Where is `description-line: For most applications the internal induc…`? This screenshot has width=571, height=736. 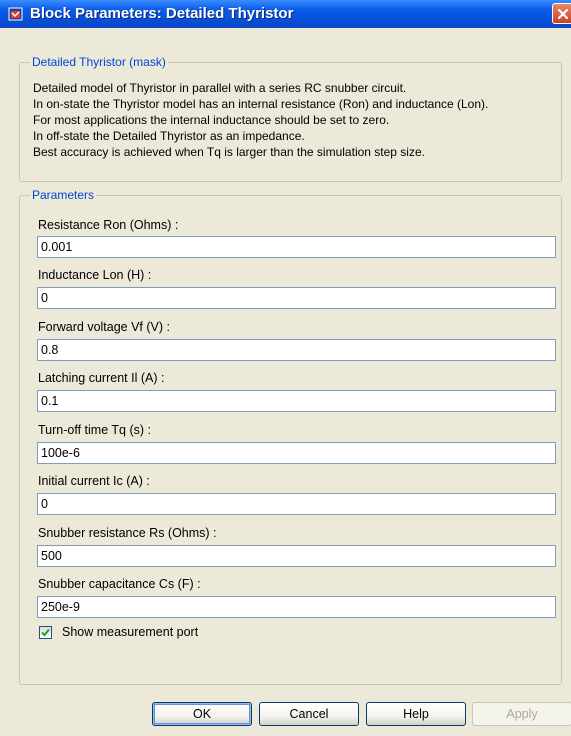 description-line: For most applications the internal induc… is located at coordinates (211, 120).